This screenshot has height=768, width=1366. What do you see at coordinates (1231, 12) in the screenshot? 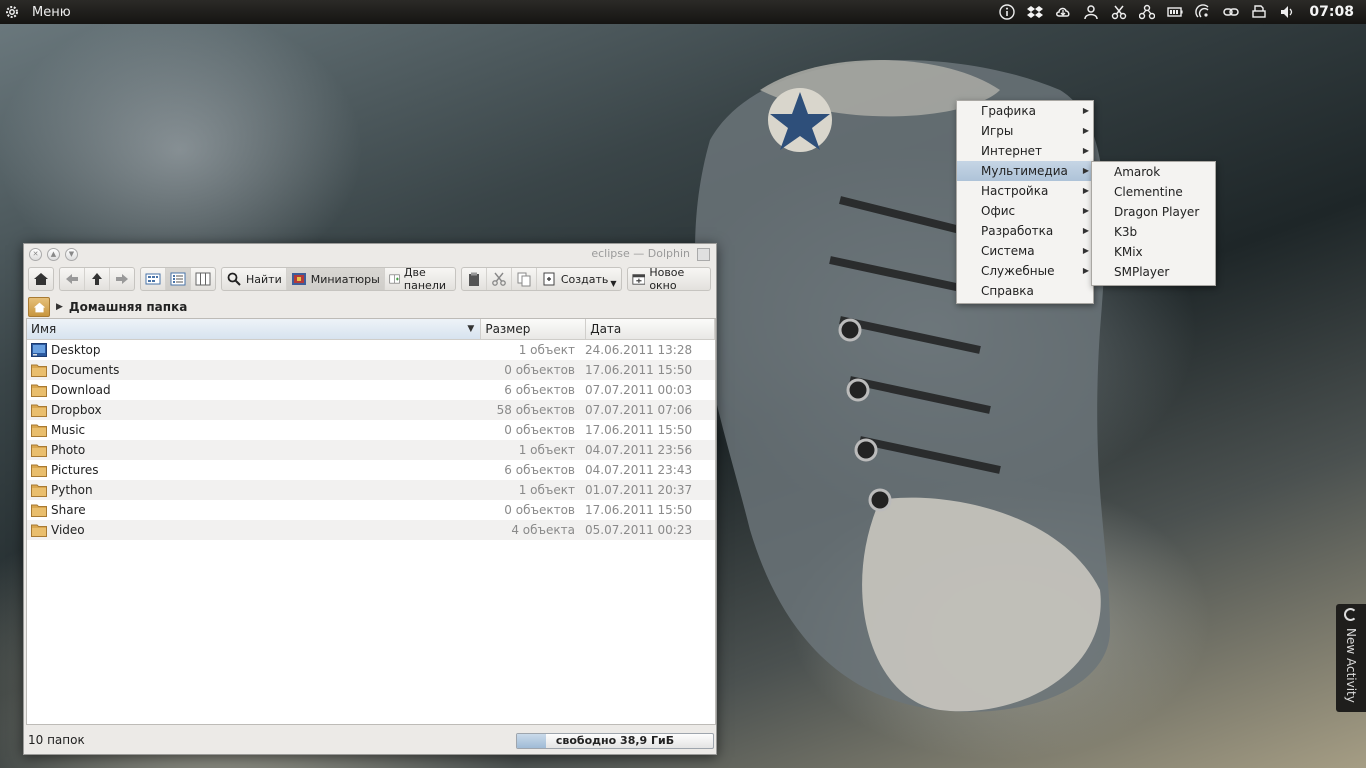
I see `link-icon` at bounding box center [1231, 12].